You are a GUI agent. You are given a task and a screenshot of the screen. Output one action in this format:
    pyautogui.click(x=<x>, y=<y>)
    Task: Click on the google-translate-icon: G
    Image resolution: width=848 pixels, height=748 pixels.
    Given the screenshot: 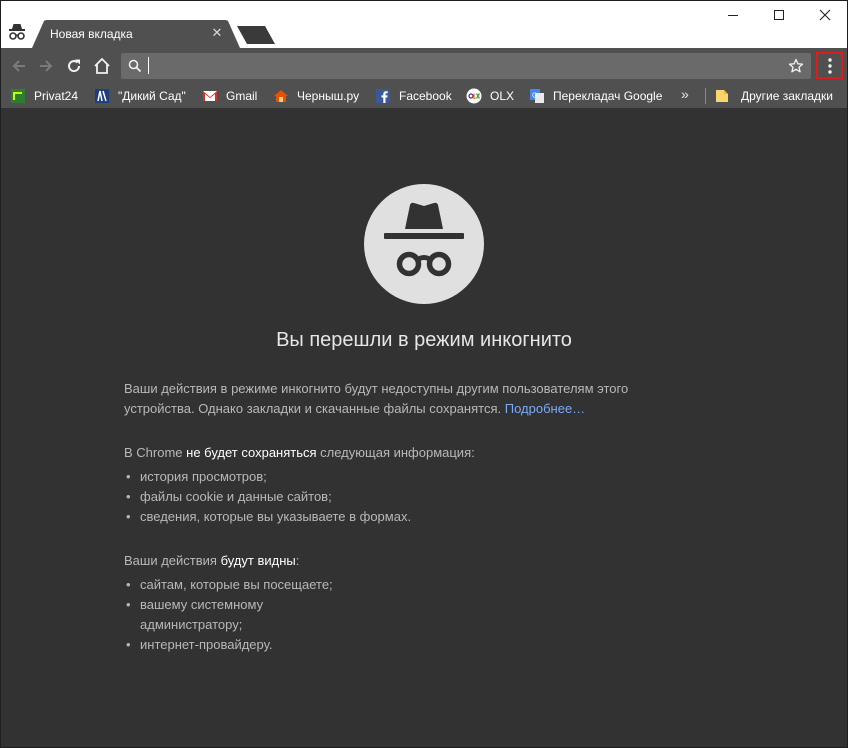 What is the action you would take?
    pyautogui.click(x=537, y=96)
    